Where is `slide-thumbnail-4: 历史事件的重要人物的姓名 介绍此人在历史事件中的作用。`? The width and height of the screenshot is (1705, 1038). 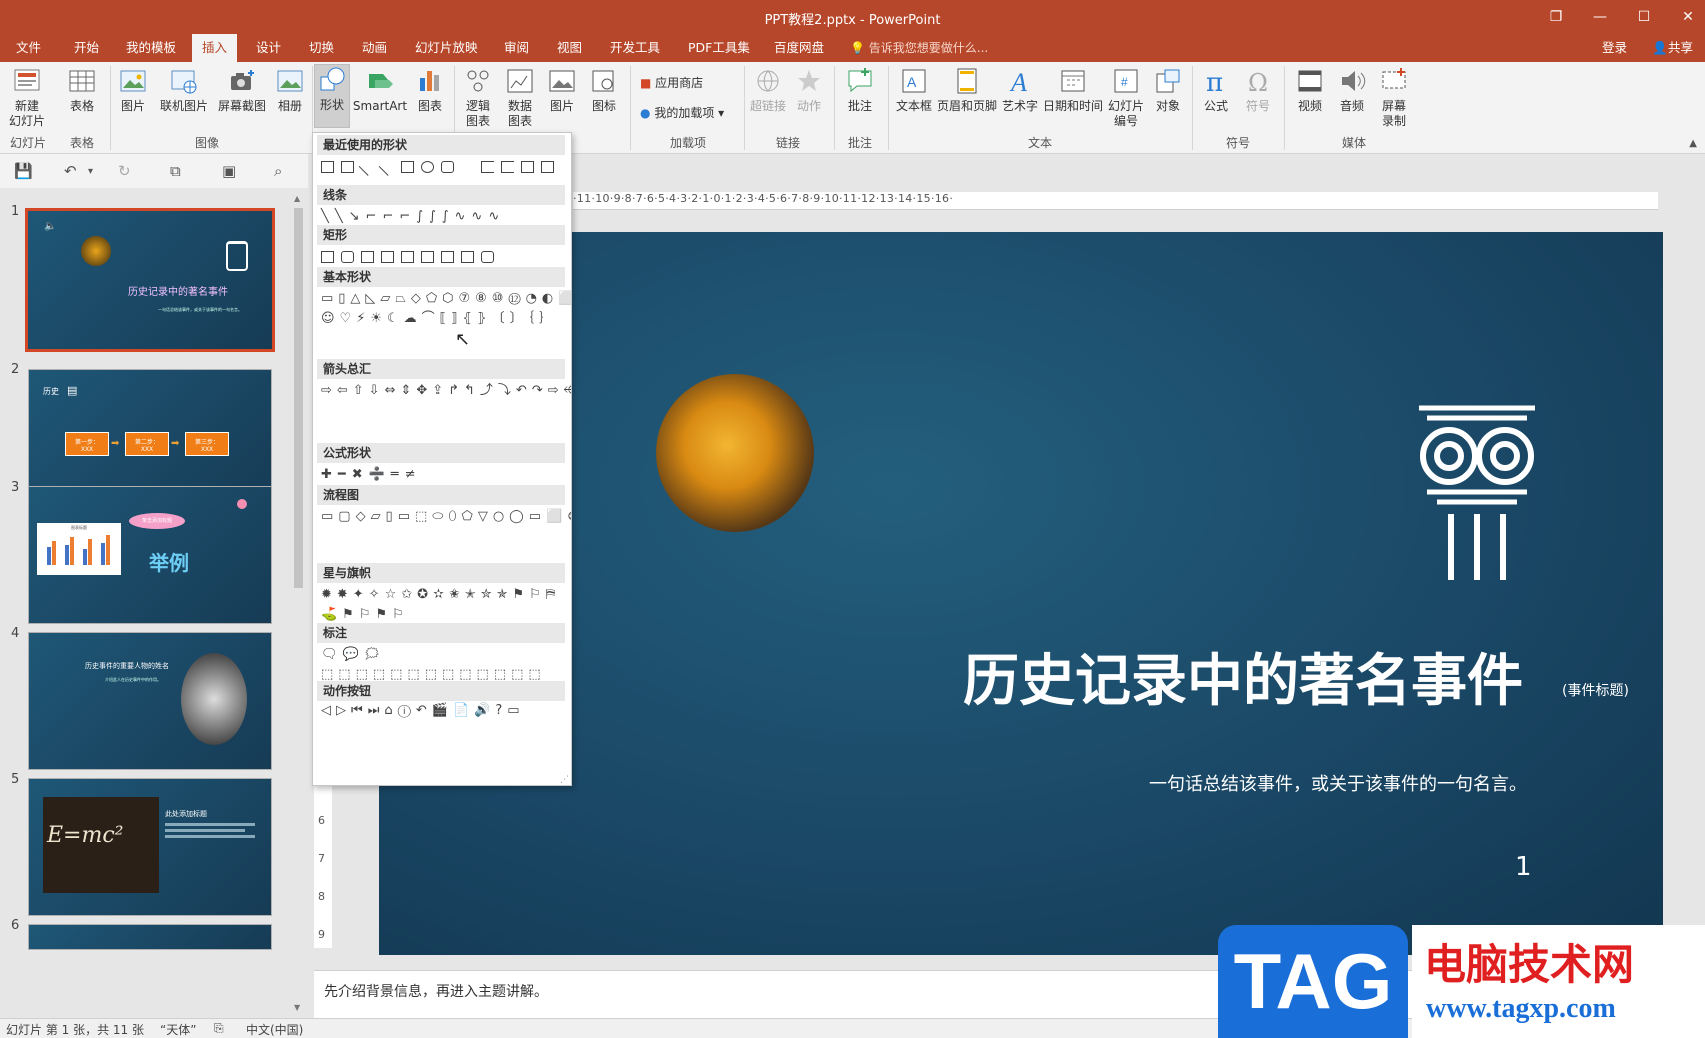 slide-thumbnail-4: 历史事件的重要人物的姓名 介绍此人在历史事件中的作用。 is located at coordinates (150, 701).